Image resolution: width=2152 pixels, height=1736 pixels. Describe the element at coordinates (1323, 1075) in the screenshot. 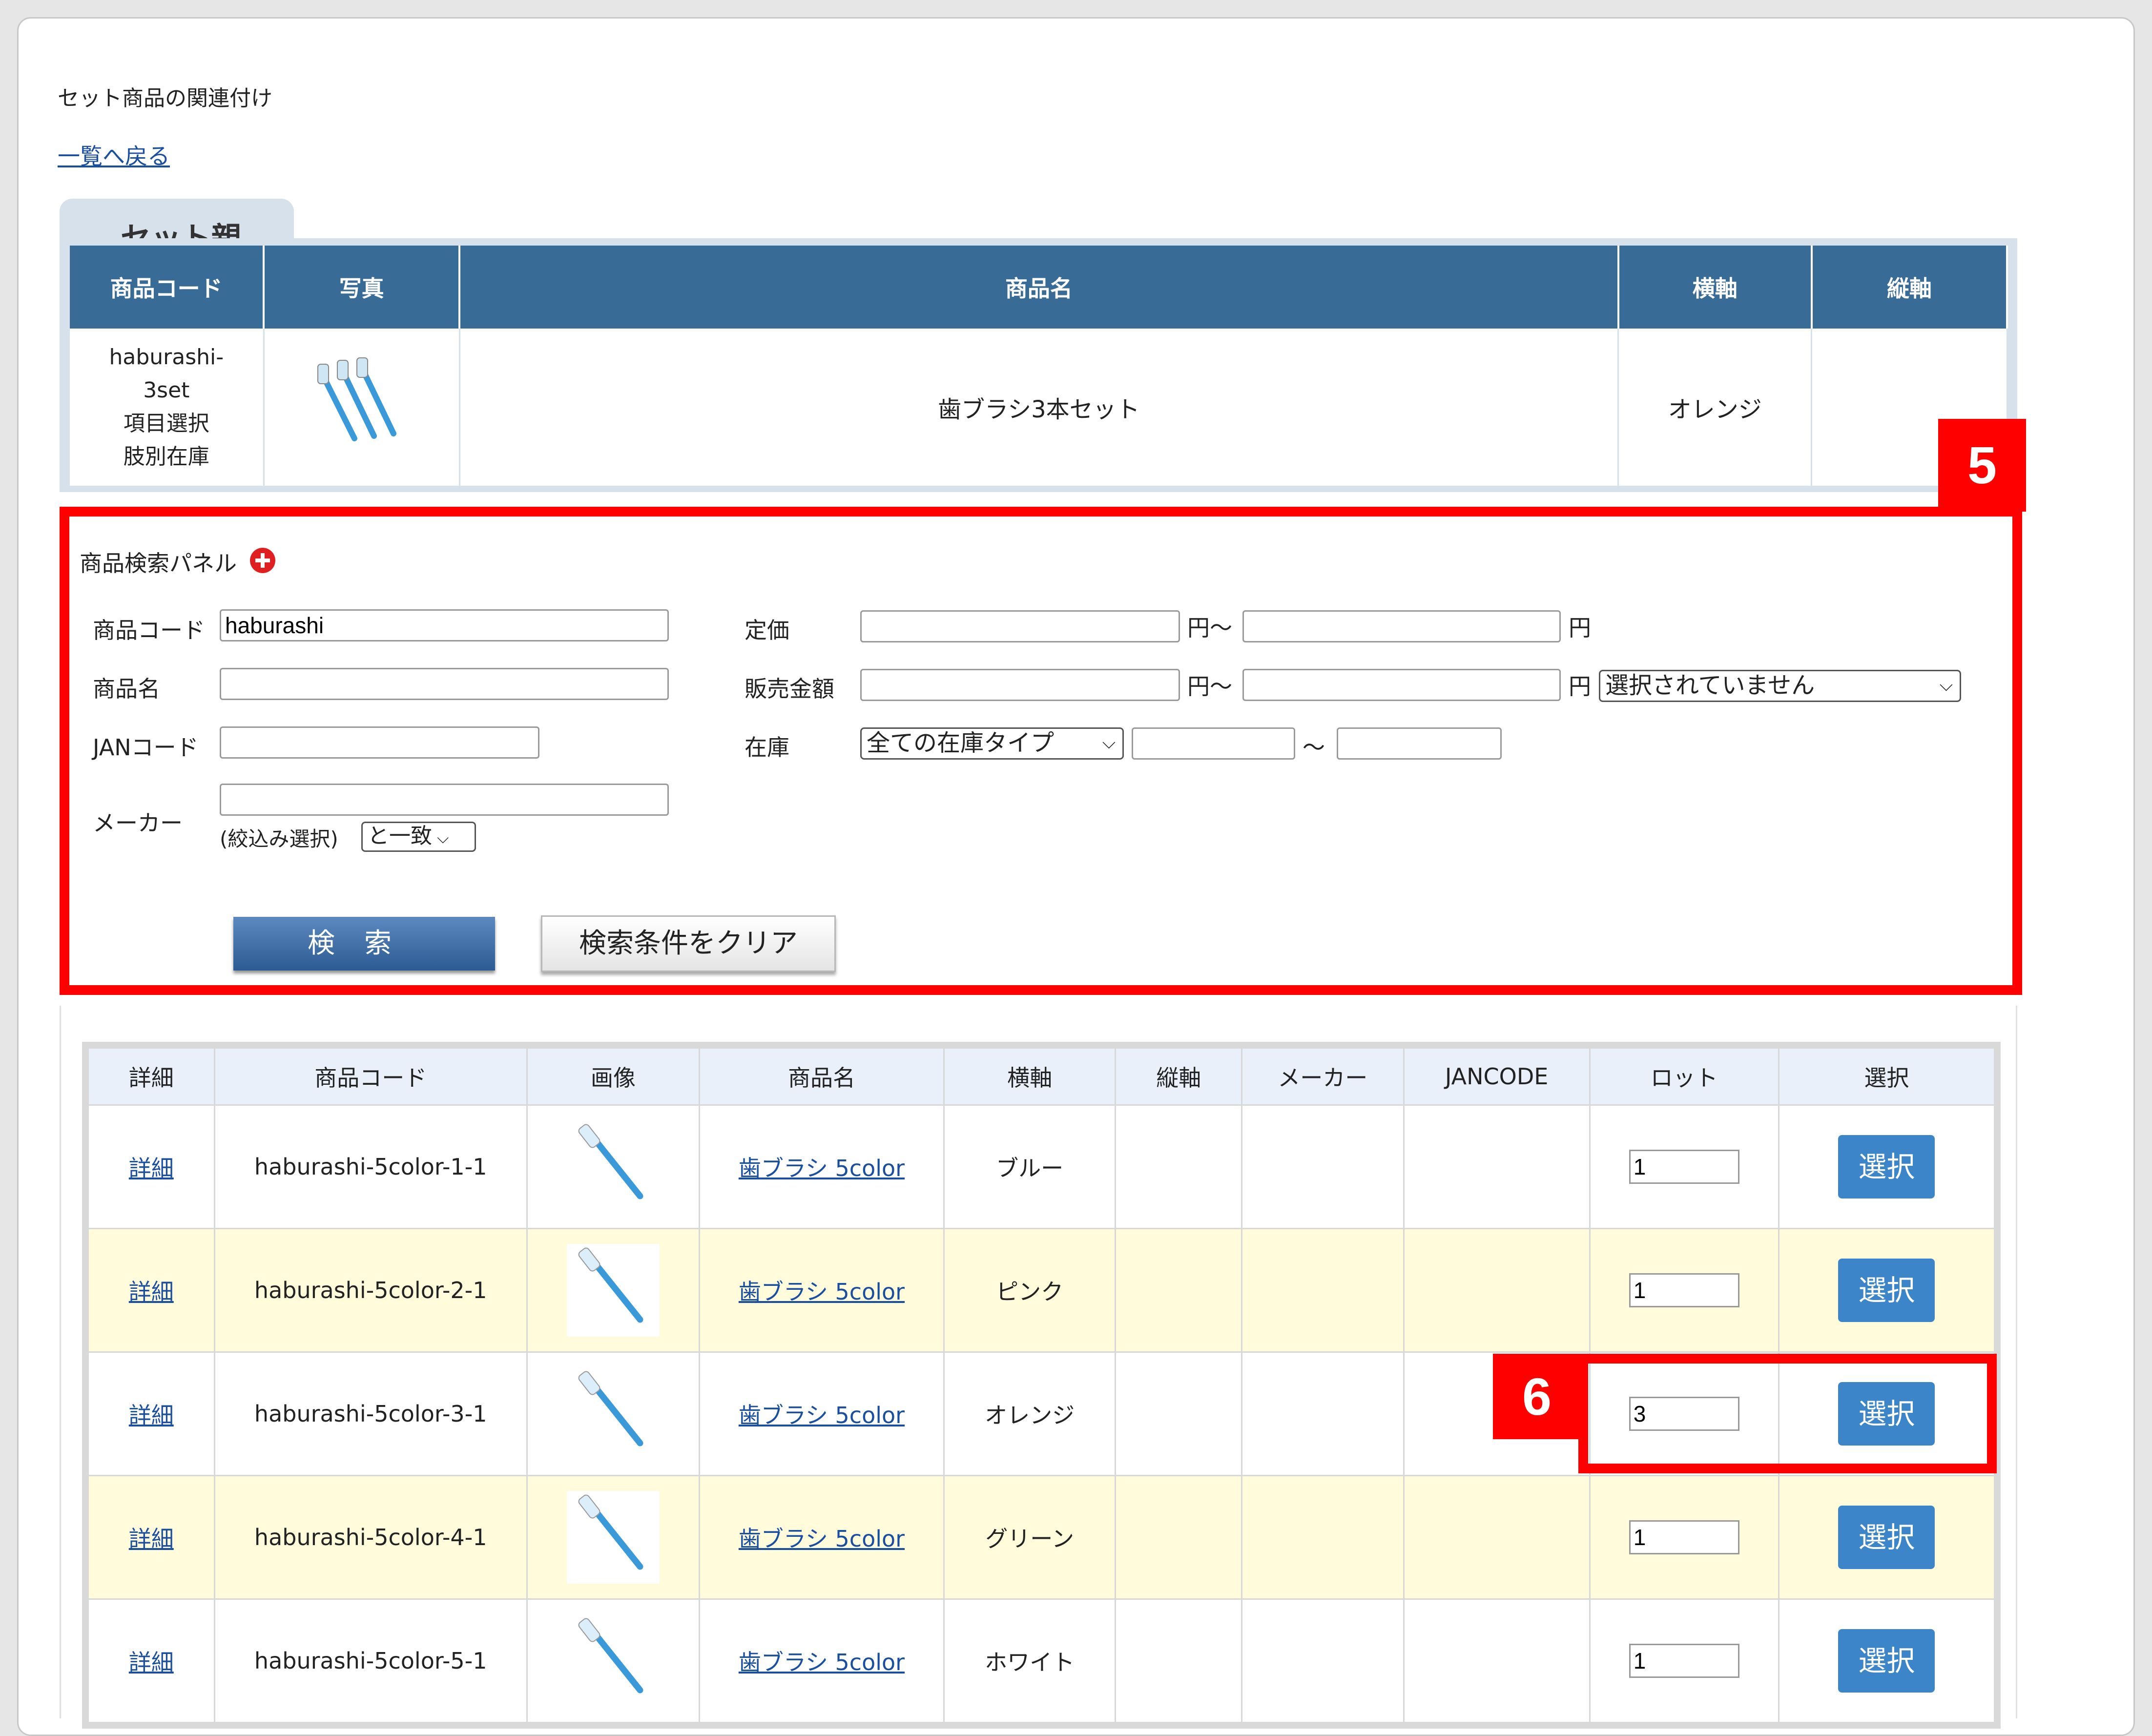

I see `col-maker: メーカー` at that location.